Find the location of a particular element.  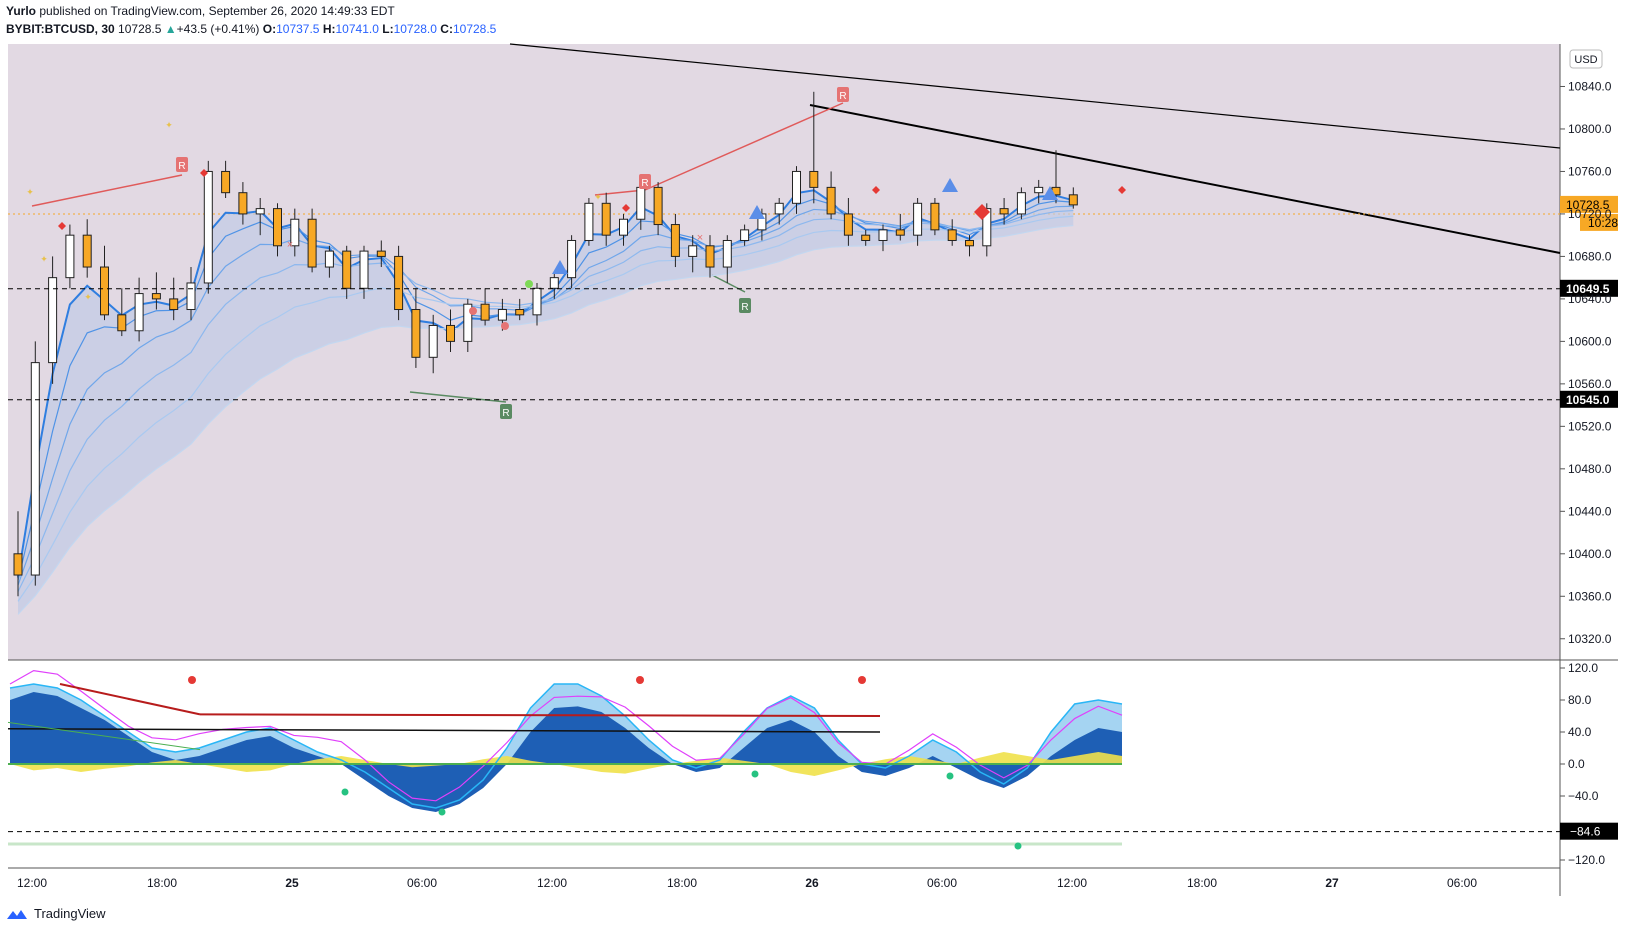

currency-badge: USD is located at coordinates (1586, 59).